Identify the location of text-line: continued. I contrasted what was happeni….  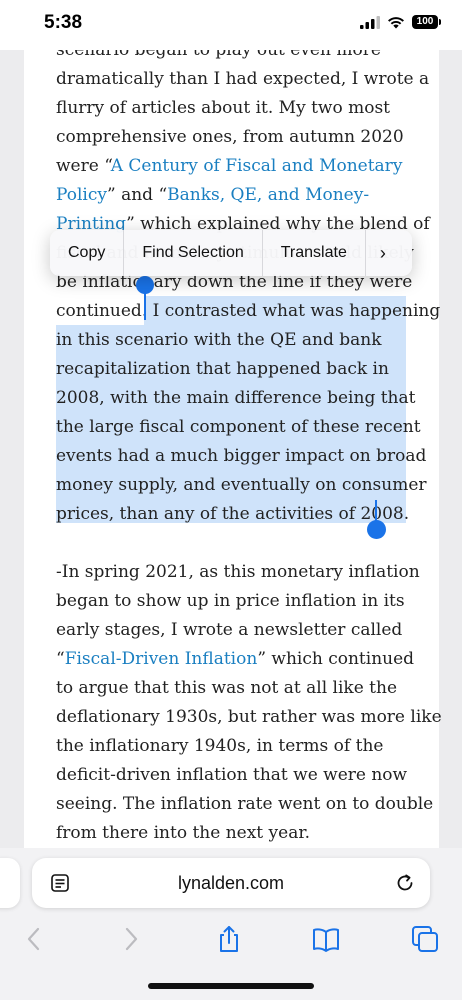
(248, 311).